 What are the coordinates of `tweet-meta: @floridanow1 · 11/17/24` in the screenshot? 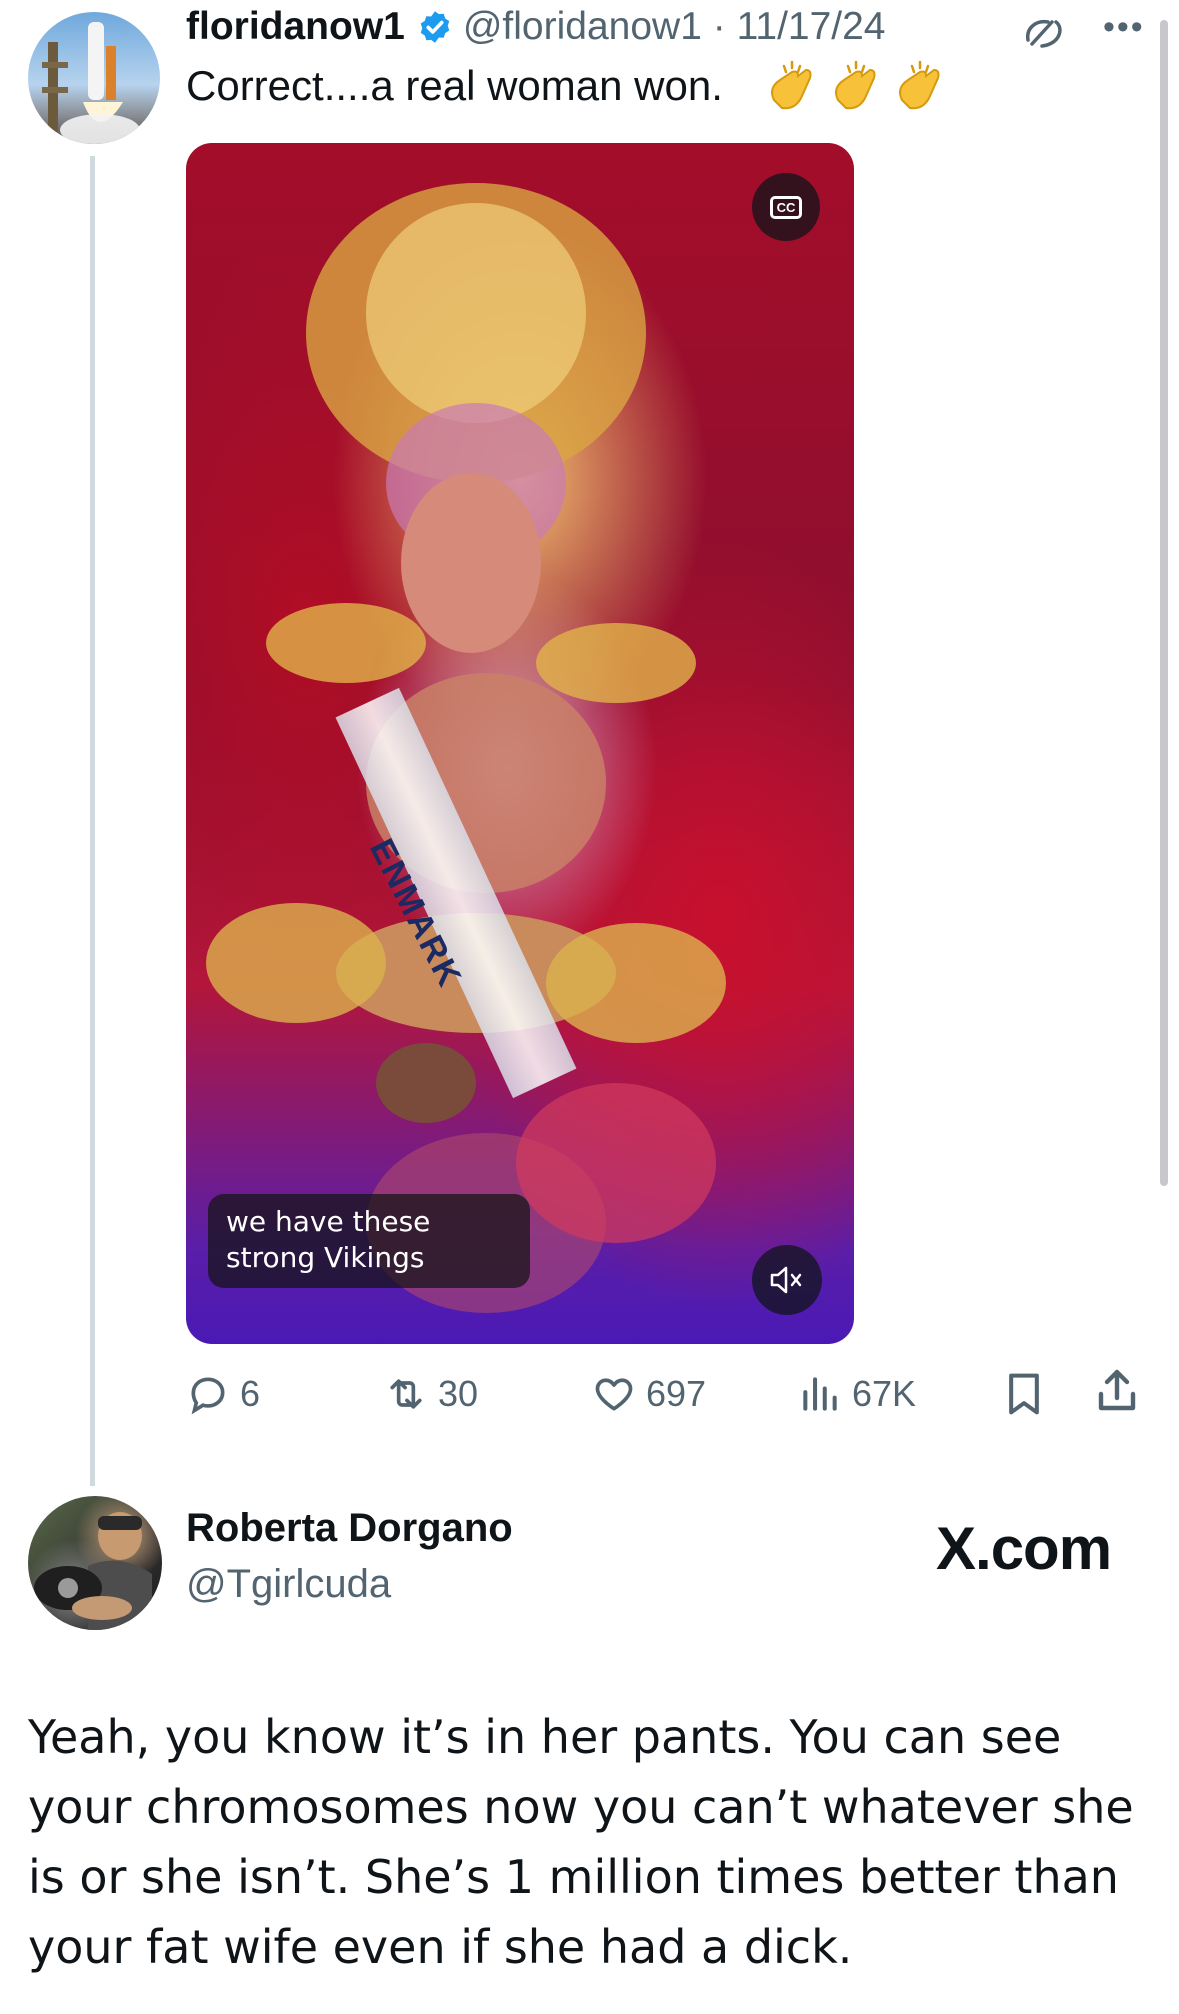 It's located at (674, 27).